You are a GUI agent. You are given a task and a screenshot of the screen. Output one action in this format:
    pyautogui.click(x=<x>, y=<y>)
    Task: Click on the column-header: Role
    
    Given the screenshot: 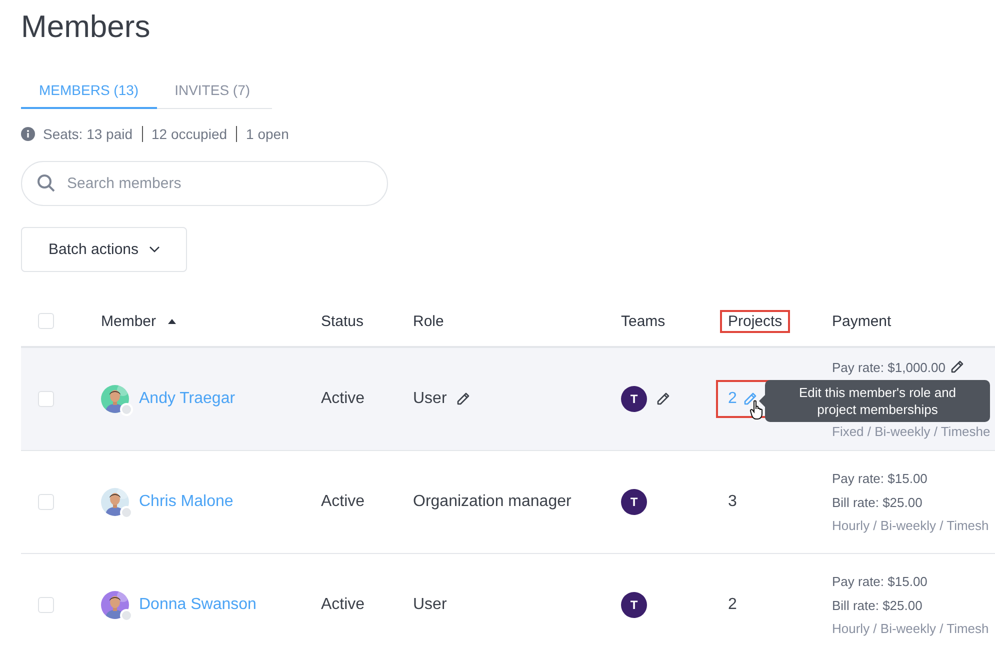 What is the action you would take?
    pyautogui.click(x=428, y=321)
    